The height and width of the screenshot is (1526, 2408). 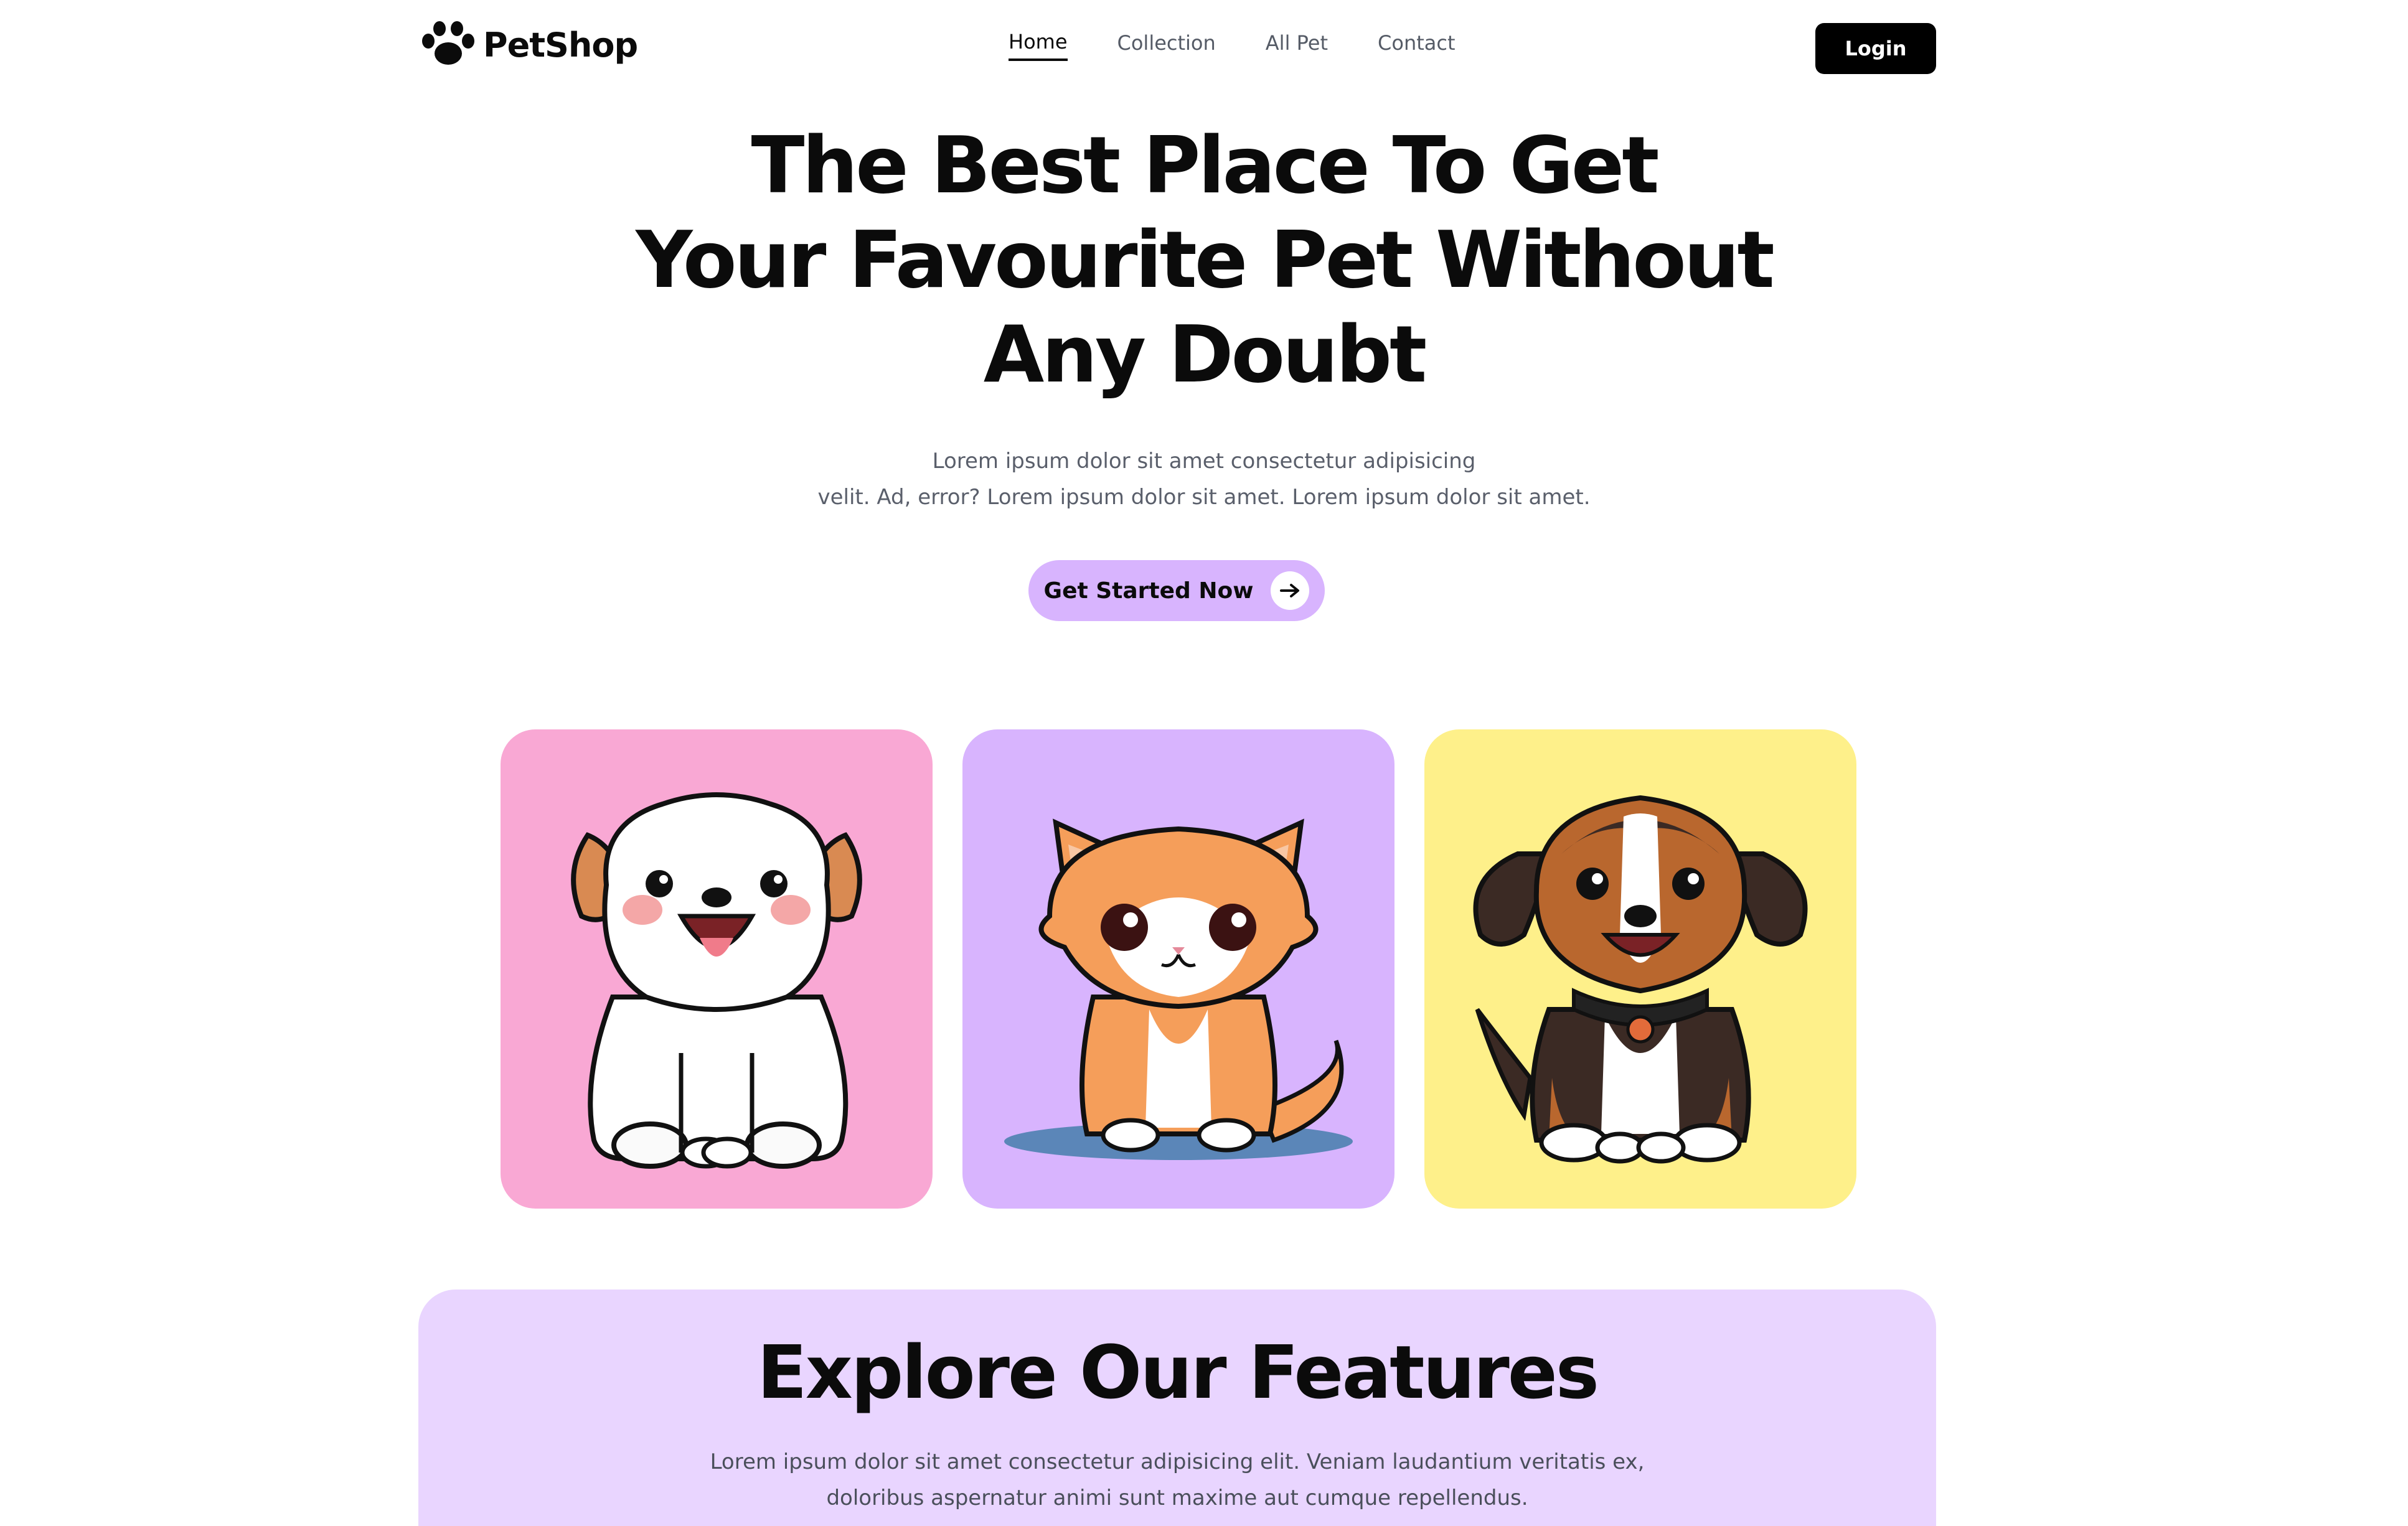 I want to click on arrow-right-icon, so click(x=1291, y=590).